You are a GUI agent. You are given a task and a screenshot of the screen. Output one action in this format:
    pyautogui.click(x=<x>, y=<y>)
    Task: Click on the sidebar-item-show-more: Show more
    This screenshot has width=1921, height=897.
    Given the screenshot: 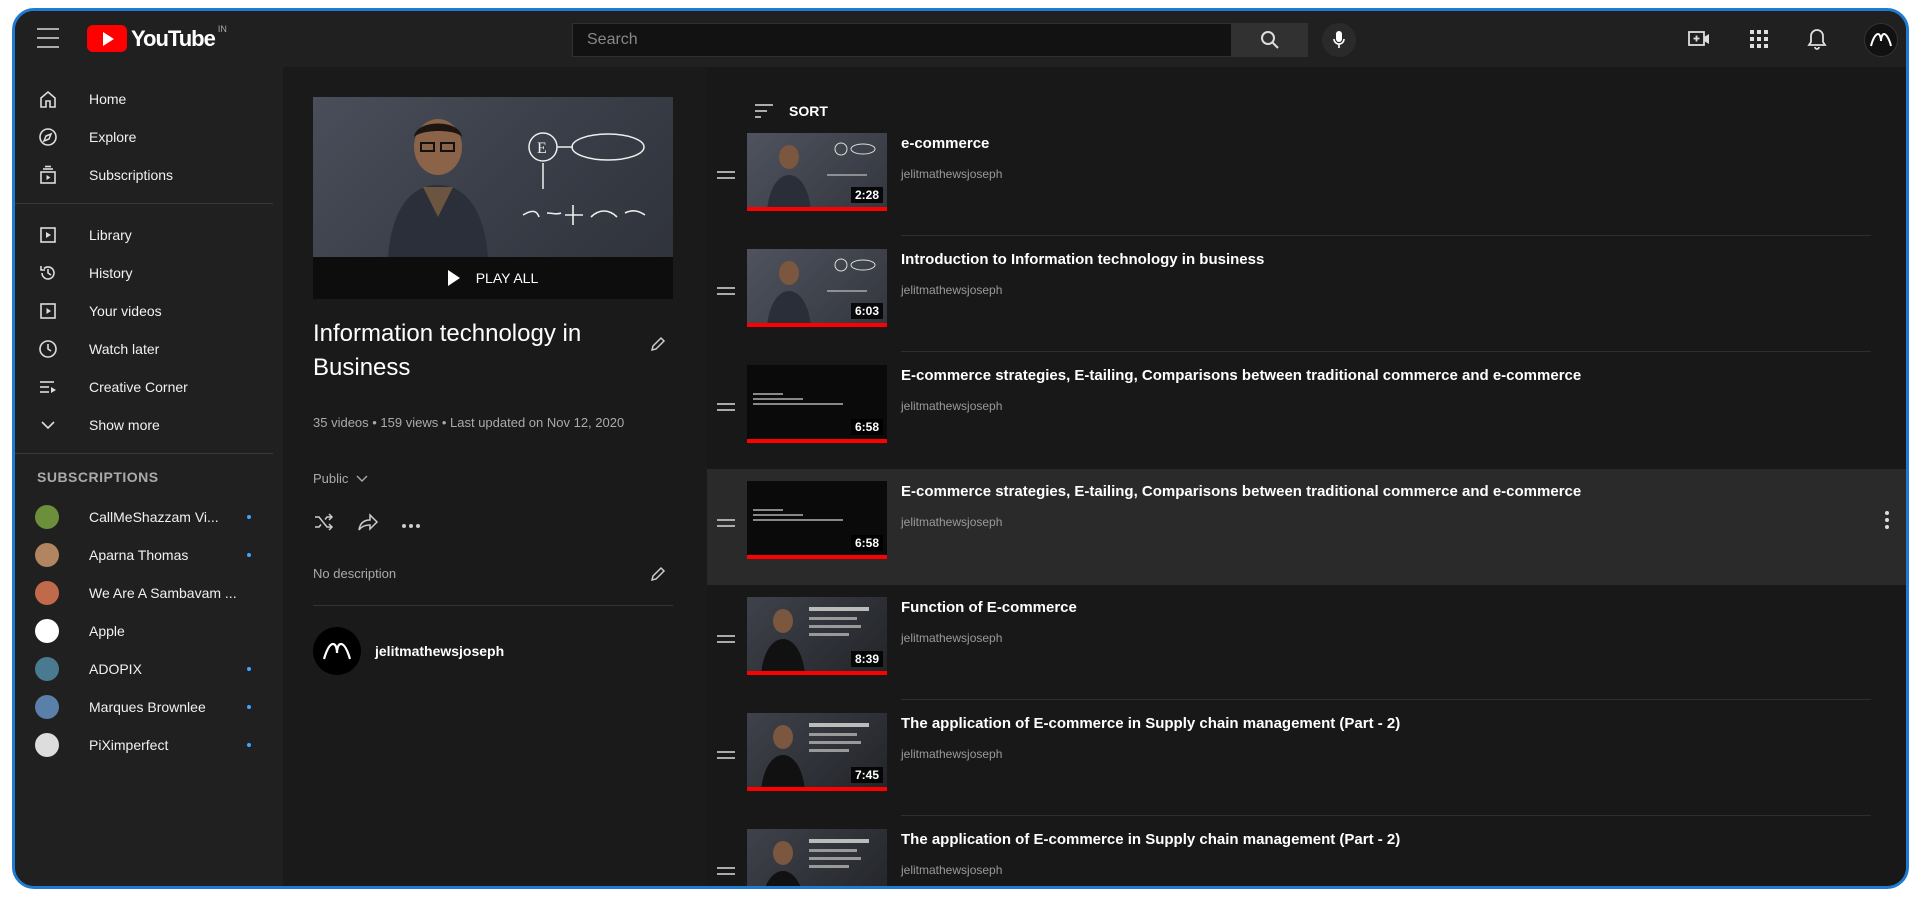 What is the action you would take?
    pyautogui.click(x=149, y=425)
    